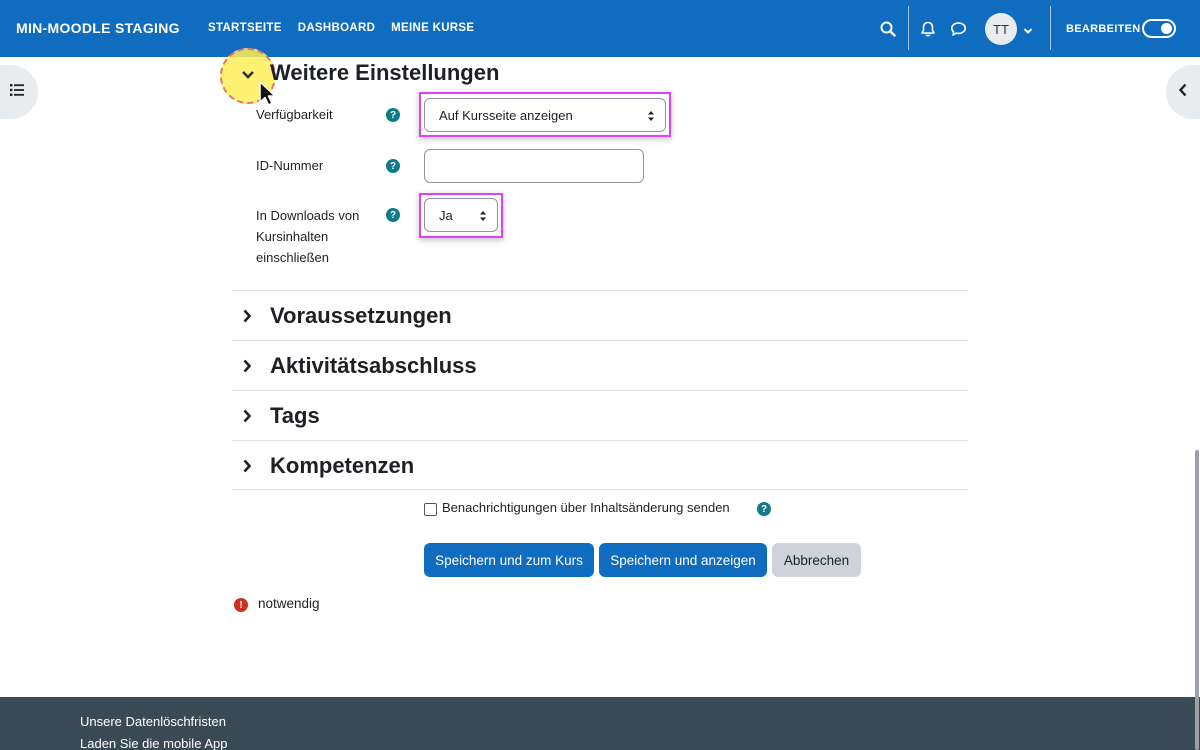  I want to click on availability-select: Auf Kursseite anzeigen, so click(545, 115).